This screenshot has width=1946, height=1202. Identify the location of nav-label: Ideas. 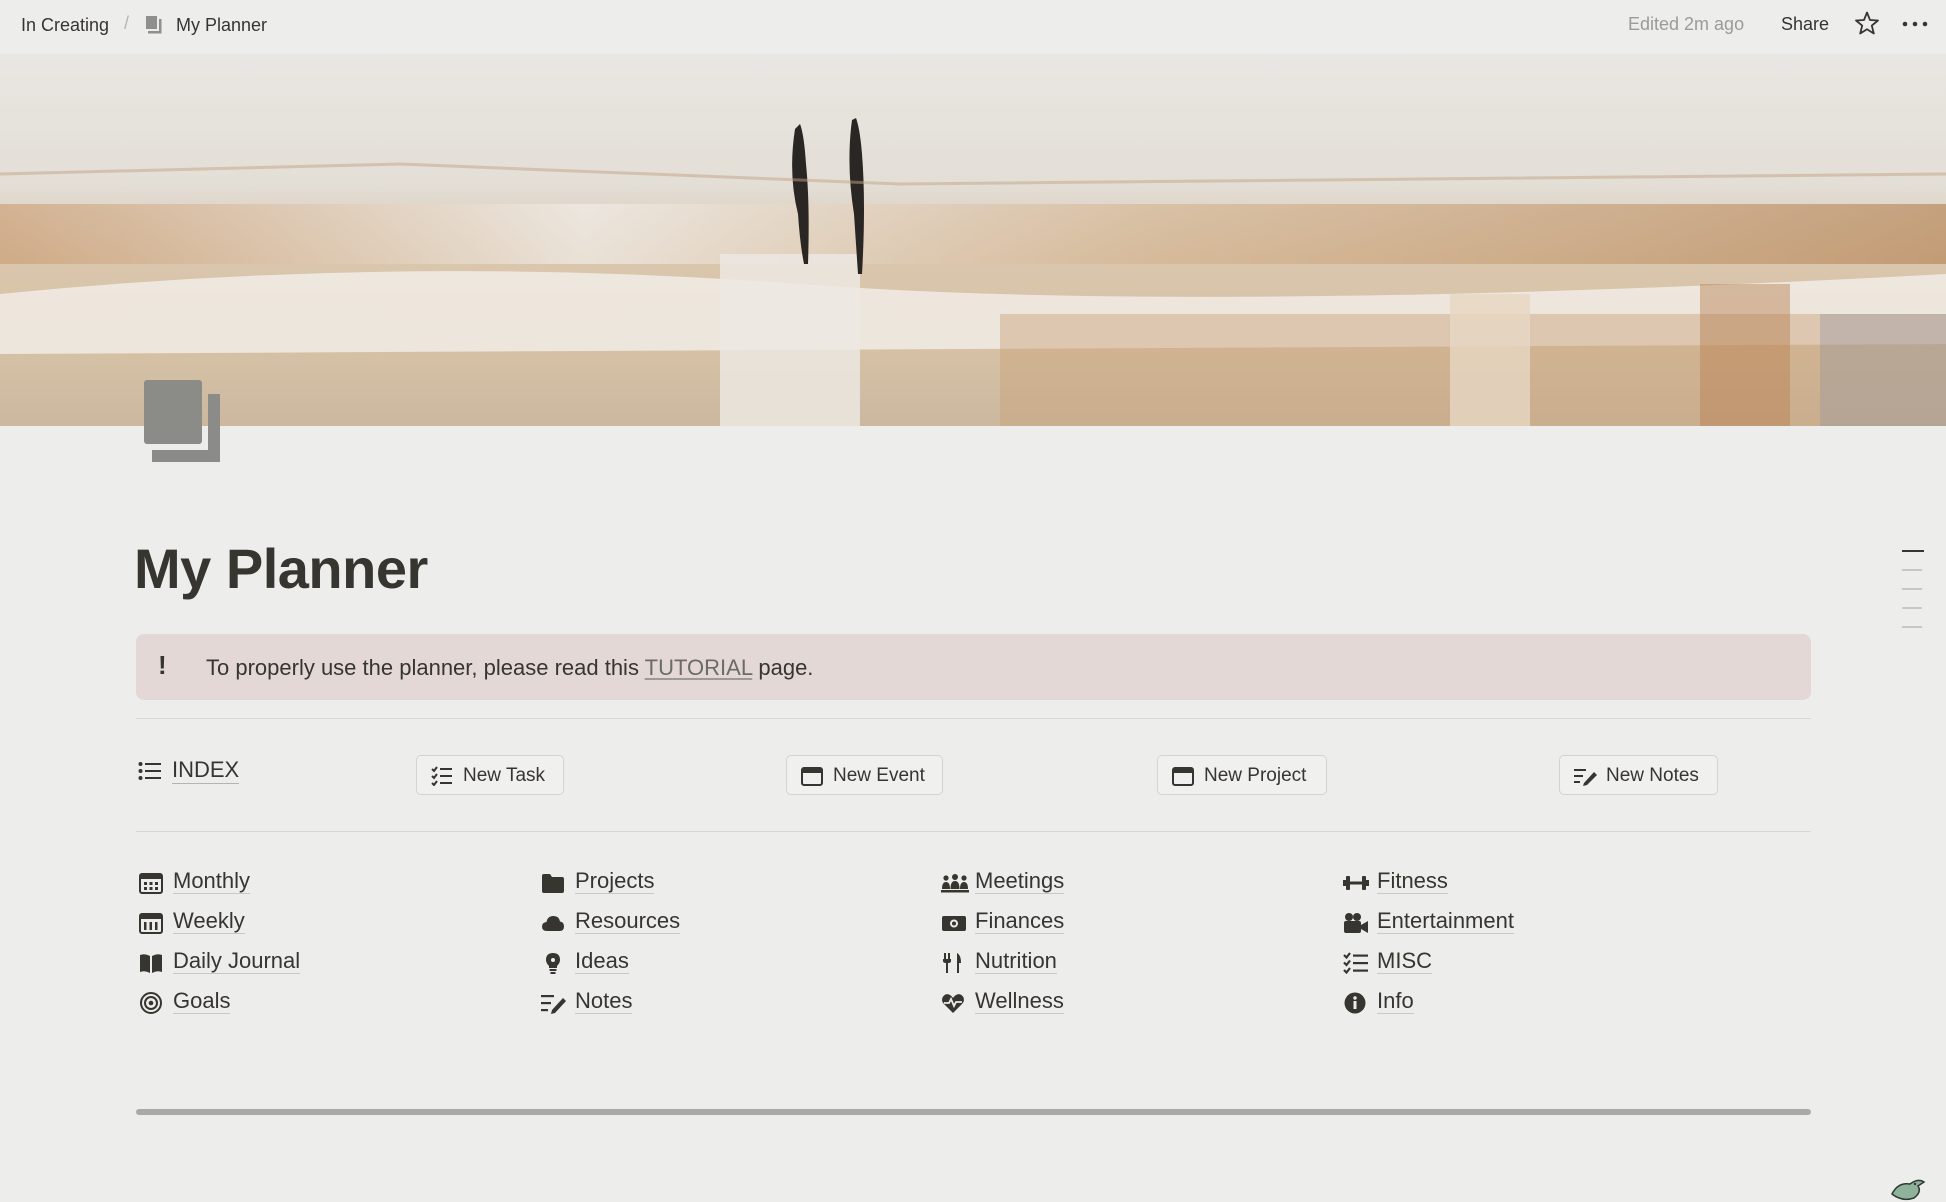
(602, 961).